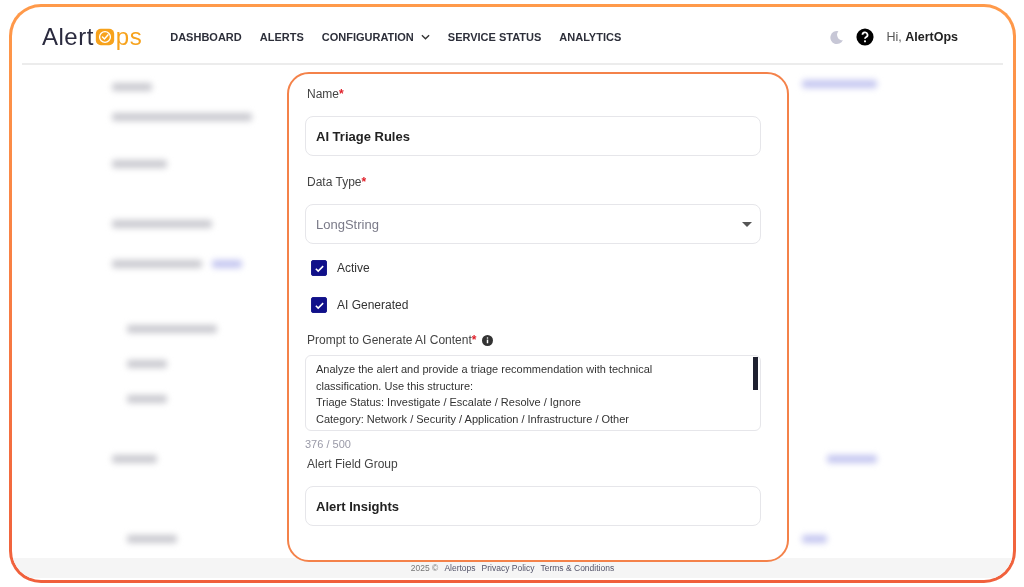  Describe the element at coordinates (206, 37) in the screenshot. I see `nav-link: DASHBOARD` at that location.